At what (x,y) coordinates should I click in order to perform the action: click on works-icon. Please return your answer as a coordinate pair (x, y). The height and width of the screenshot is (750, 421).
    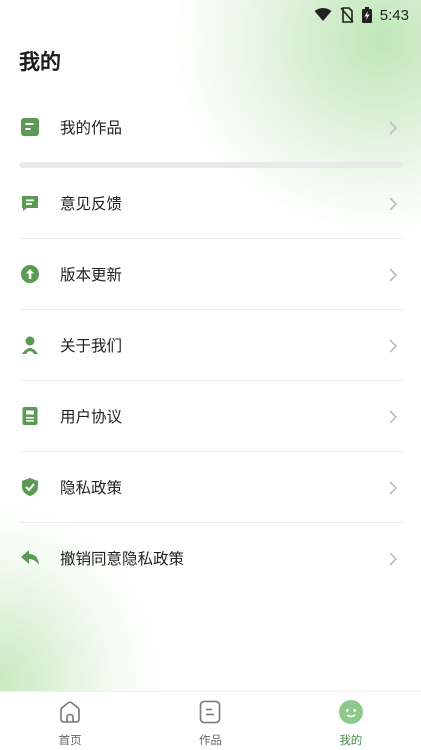
    Looking at the image, I should click on (30, 127).